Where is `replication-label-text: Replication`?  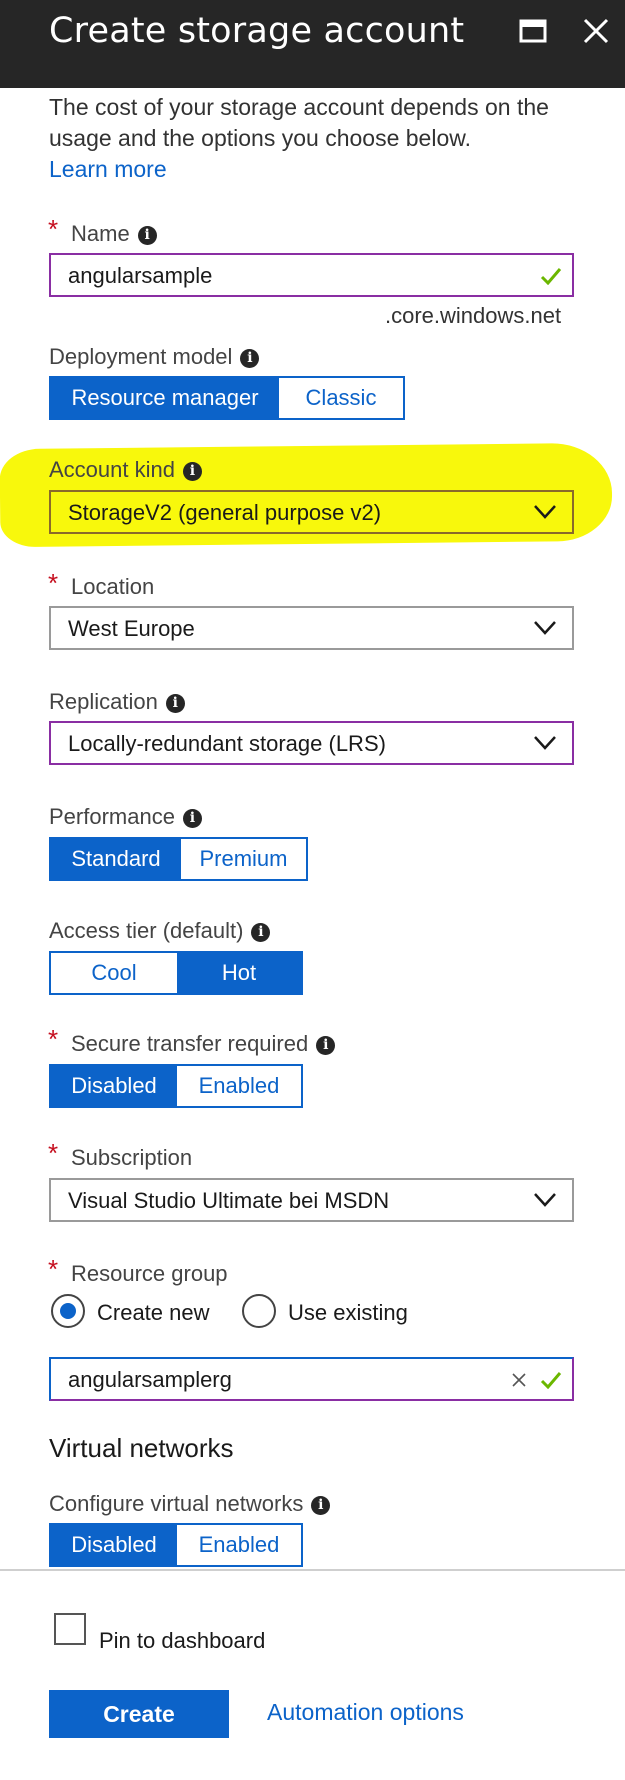 replication-label-text: Replication is located at coordinates (103, 701).